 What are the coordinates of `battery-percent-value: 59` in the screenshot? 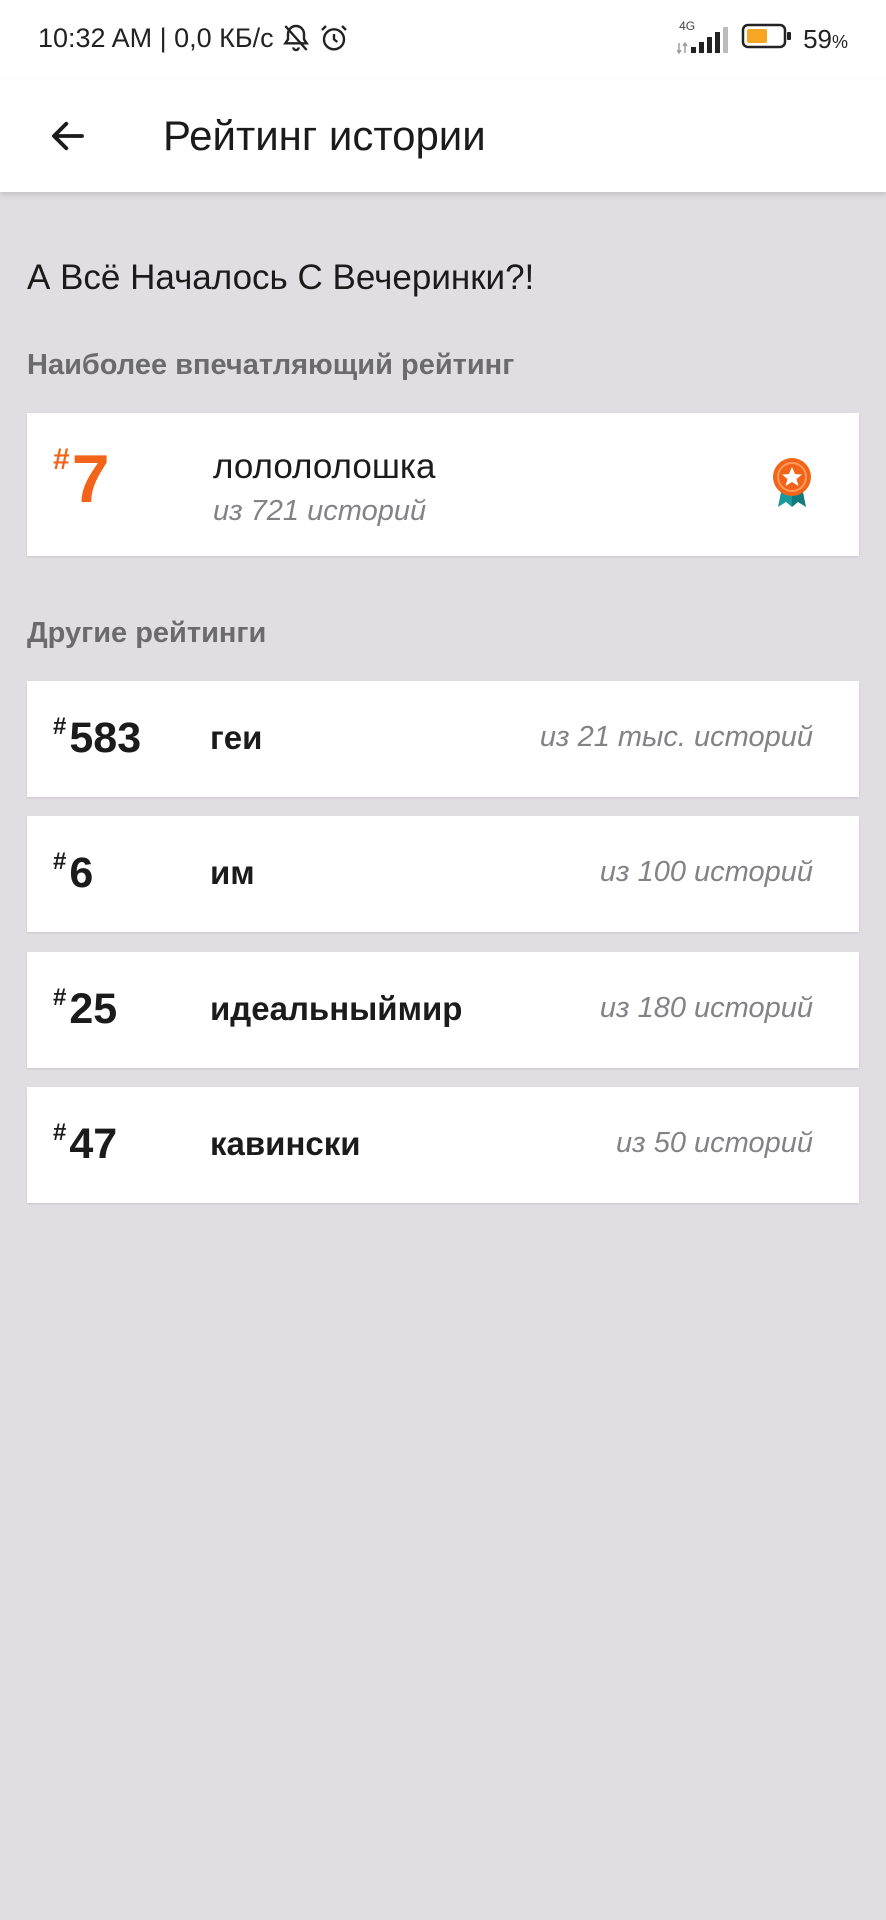 It's located at (817, 39).